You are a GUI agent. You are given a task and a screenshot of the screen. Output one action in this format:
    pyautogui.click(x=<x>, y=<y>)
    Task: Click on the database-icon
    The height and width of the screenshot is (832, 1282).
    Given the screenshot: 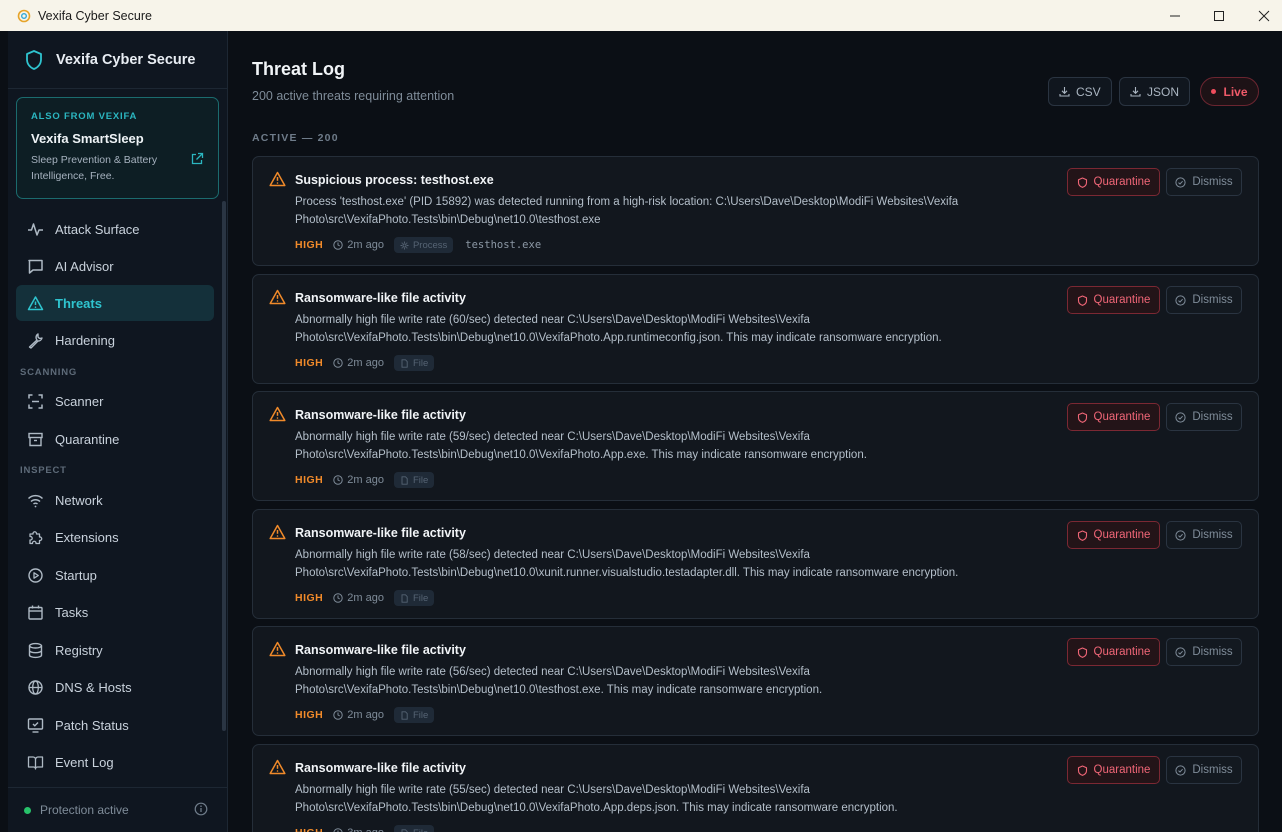 What is the action you would take?
    pyautogui.click(x=35, y=650)
    